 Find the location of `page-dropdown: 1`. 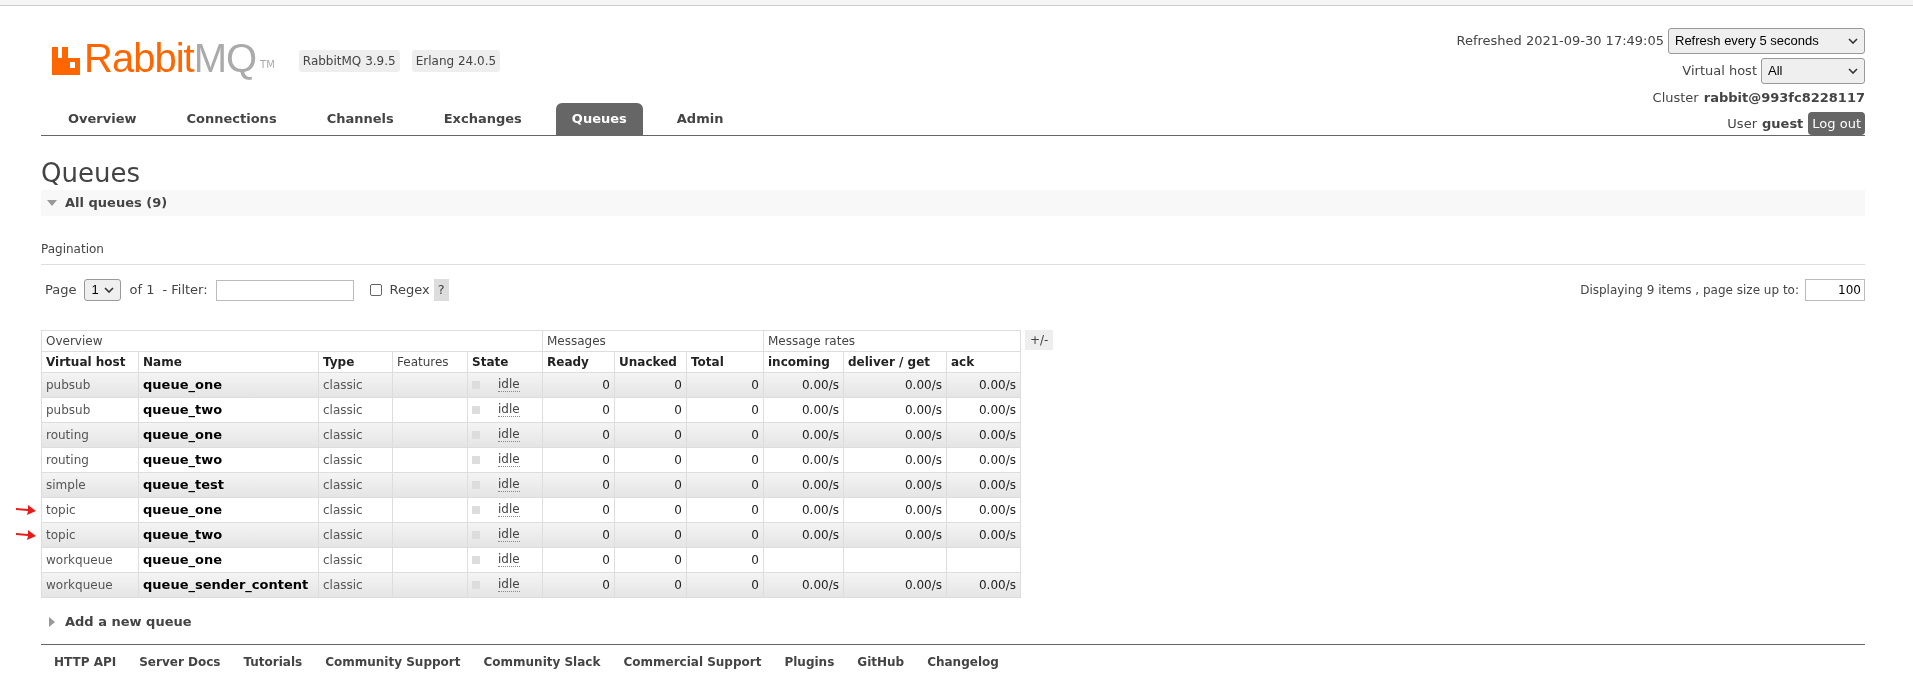

page-dropdown: 1 is located at coordinates (103, 290).